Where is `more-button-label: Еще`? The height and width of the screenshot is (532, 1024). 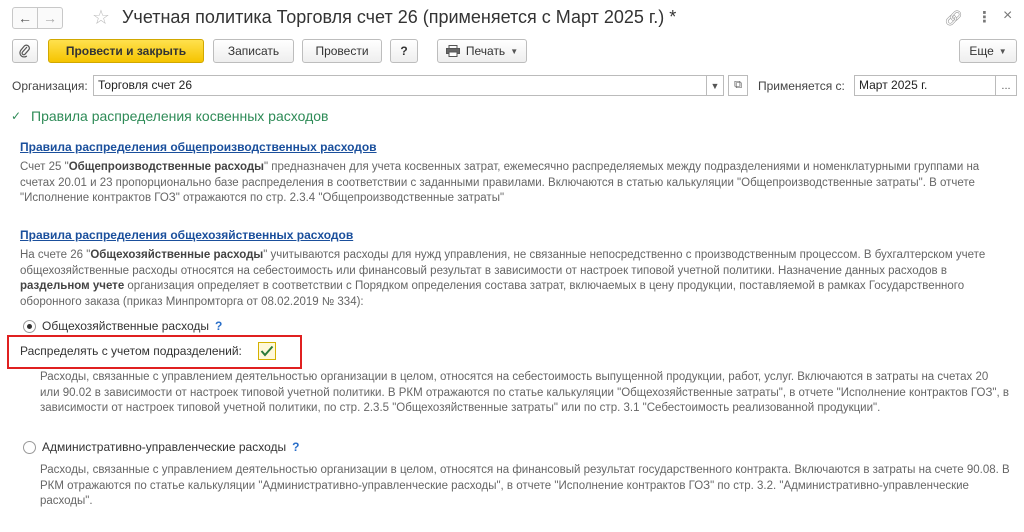 more-button-label: Еще is located at coordinates (981, 51).